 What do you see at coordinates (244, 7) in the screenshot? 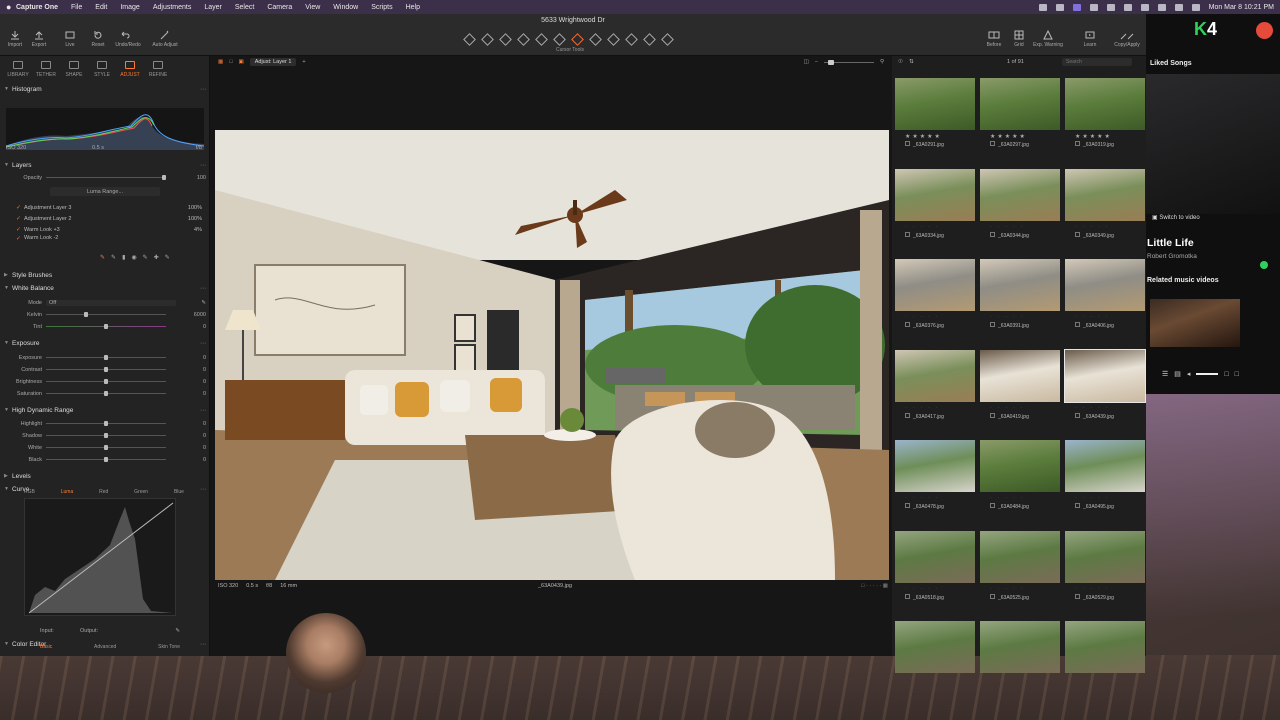
I see `menu-select: Select` at bounding box center [244, 7].